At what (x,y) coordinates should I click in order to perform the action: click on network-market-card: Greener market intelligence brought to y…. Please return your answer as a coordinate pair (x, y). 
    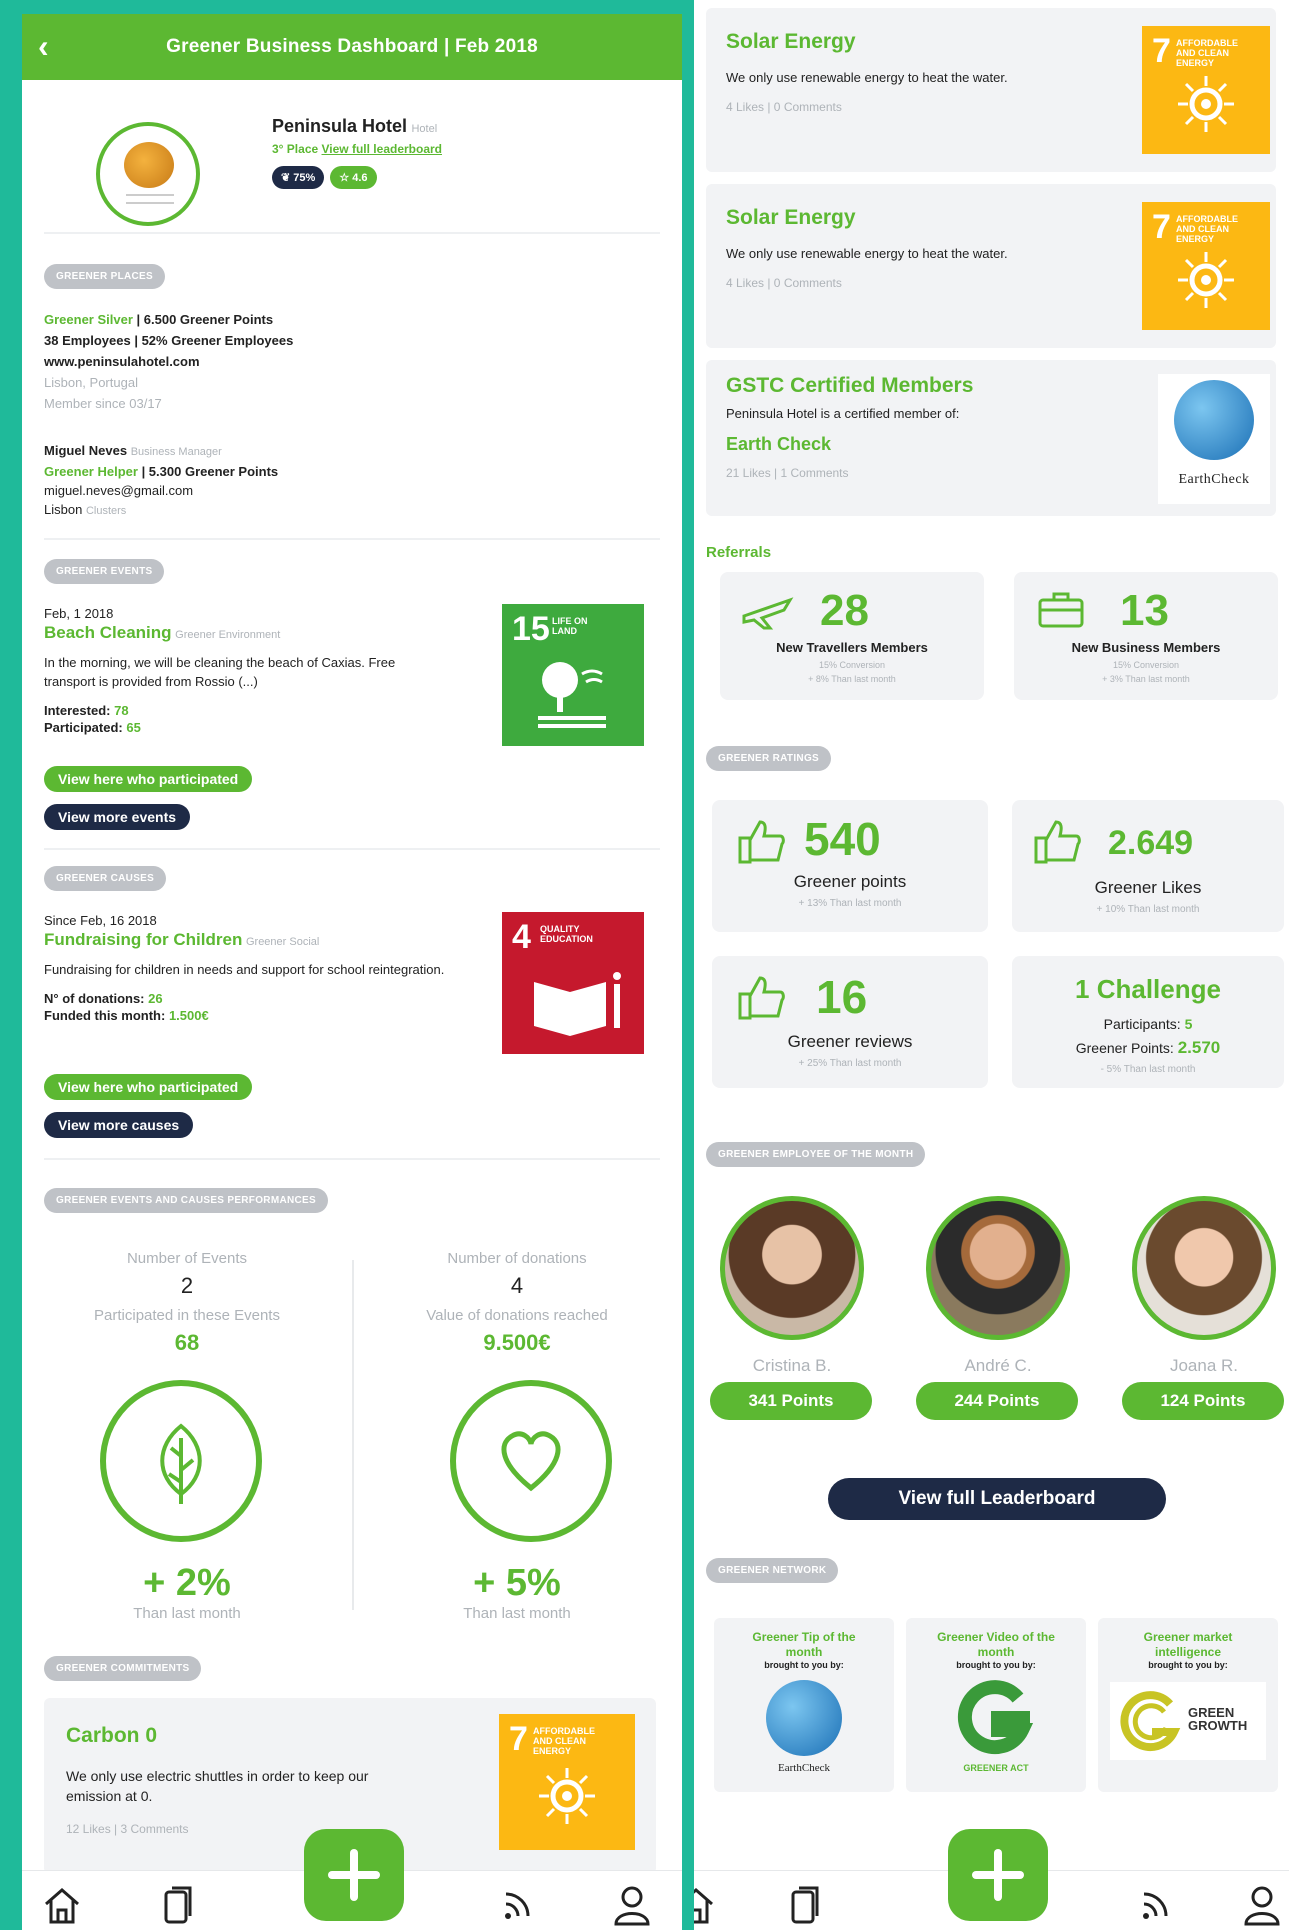
    Looking at the image, I should click on (1188, 1705).